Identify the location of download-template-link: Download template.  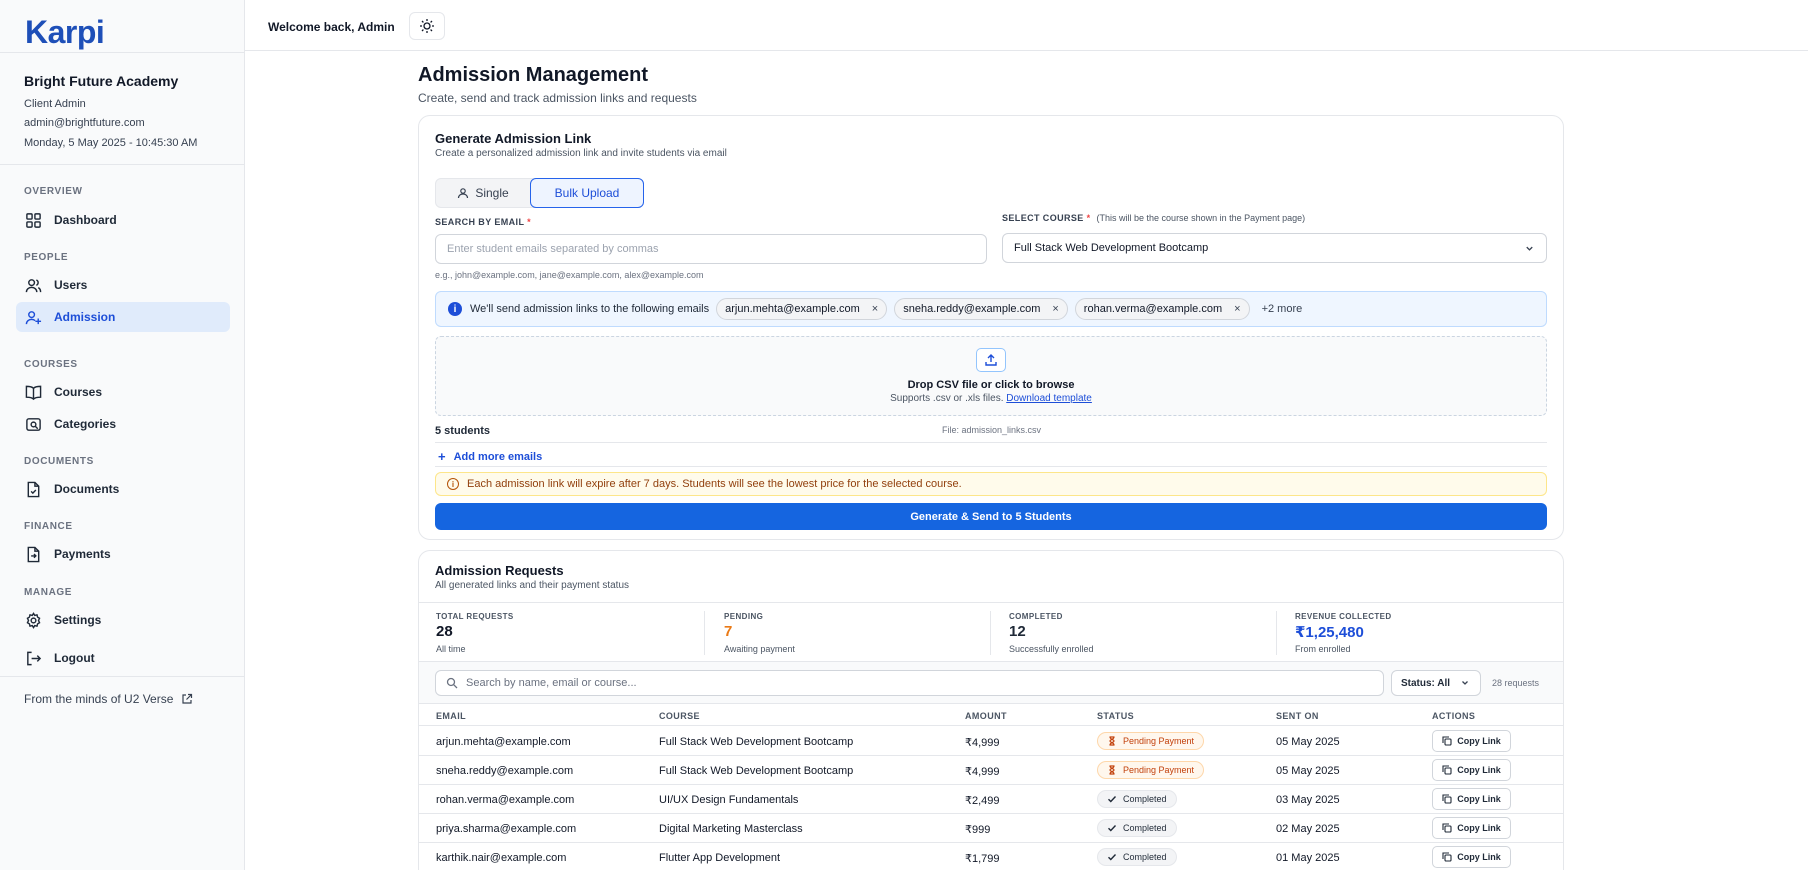
(1049, 398).